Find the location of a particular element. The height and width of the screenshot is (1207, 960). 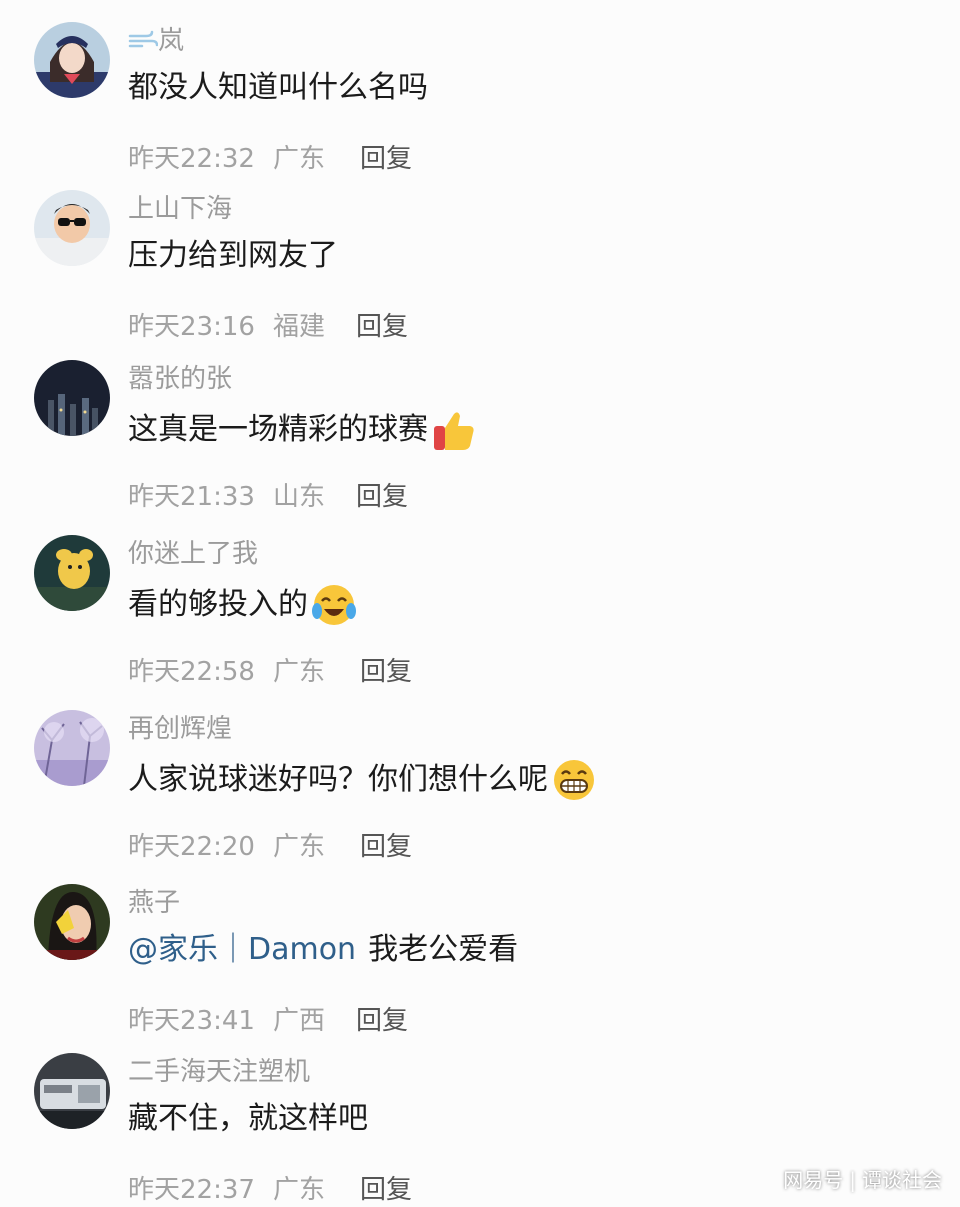

comment-location: 山东 is located at coordinates (298, 497).